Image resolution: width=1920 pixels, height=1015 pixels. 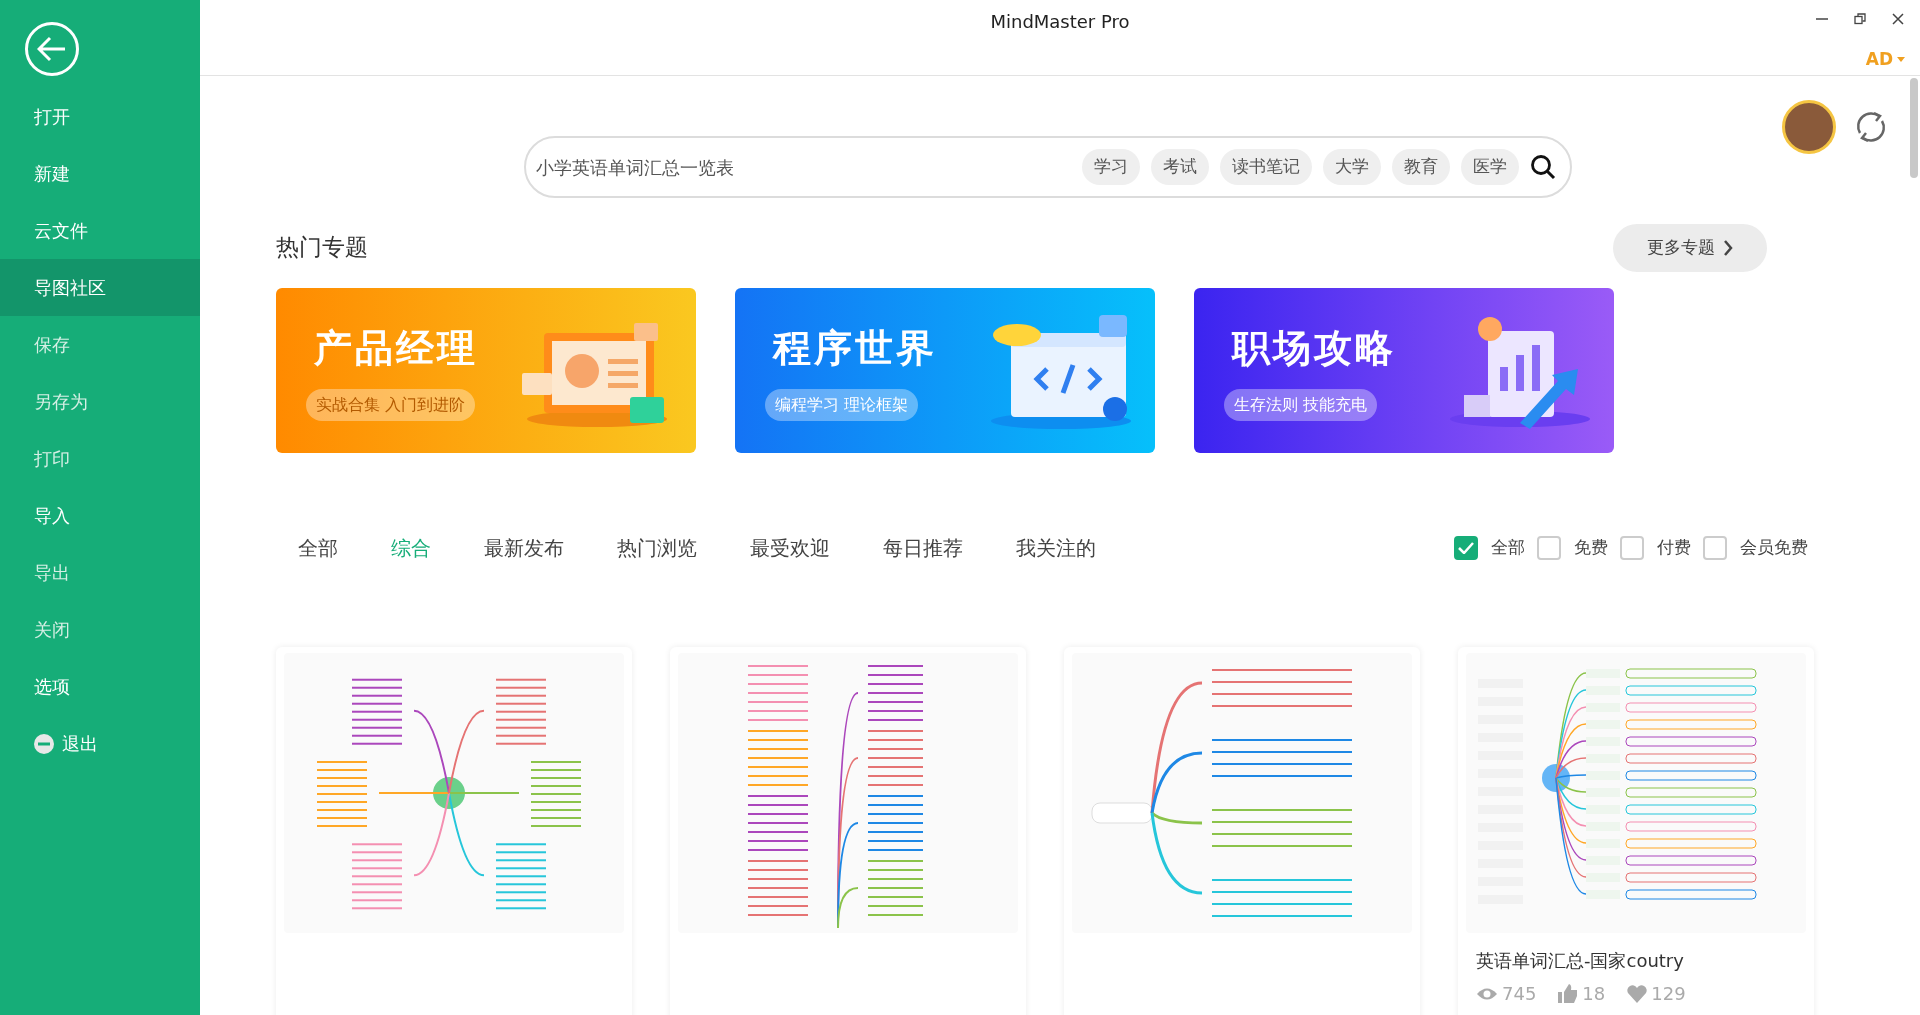 I want to click on user-avatar, so click(x=1809, y=127).